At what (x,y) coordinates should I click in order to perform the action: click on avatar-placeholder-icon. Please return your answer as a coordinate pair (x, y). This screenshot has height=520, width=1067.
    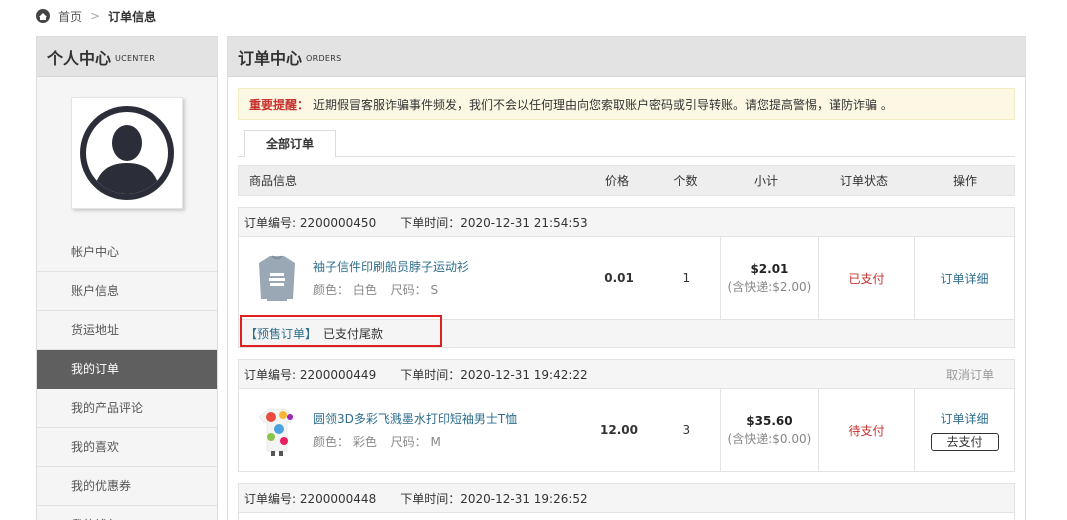
    Looking at the image, I should click on (127, 153).